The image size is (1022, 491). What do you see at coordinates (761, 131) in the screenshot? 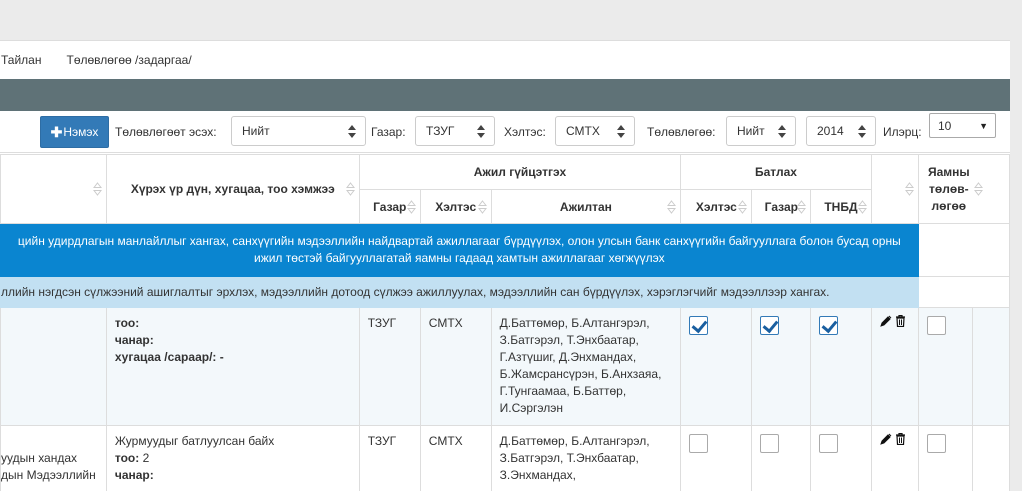
I see `plan-select: Нийт` at bounding box center [761, 131].